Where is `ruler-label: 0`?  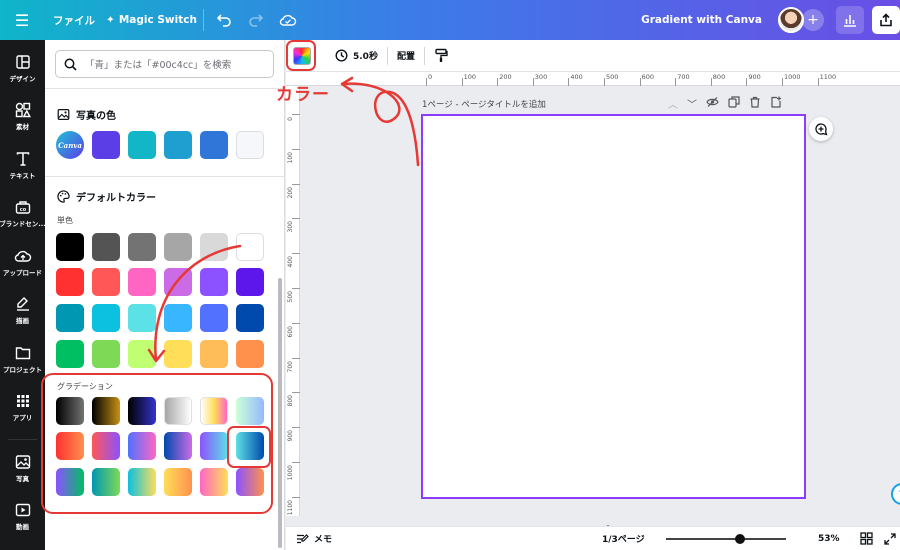 ruler-label: 0 is located at coordinates (290, 119).